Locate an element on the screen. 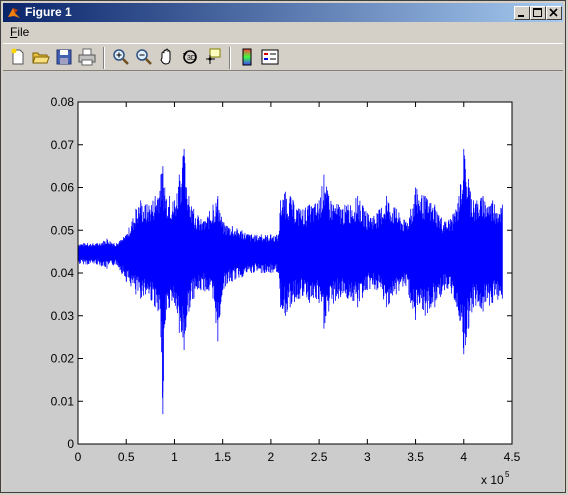 The height and width of the screenshot is (495, 568). maximize-icon is located at coordinates (537, 12).